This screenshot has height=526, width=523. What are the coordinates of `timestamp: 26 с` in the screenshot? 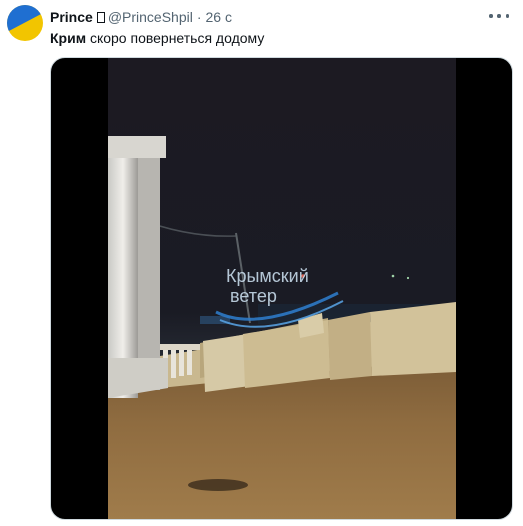 It's located at (219, 17).